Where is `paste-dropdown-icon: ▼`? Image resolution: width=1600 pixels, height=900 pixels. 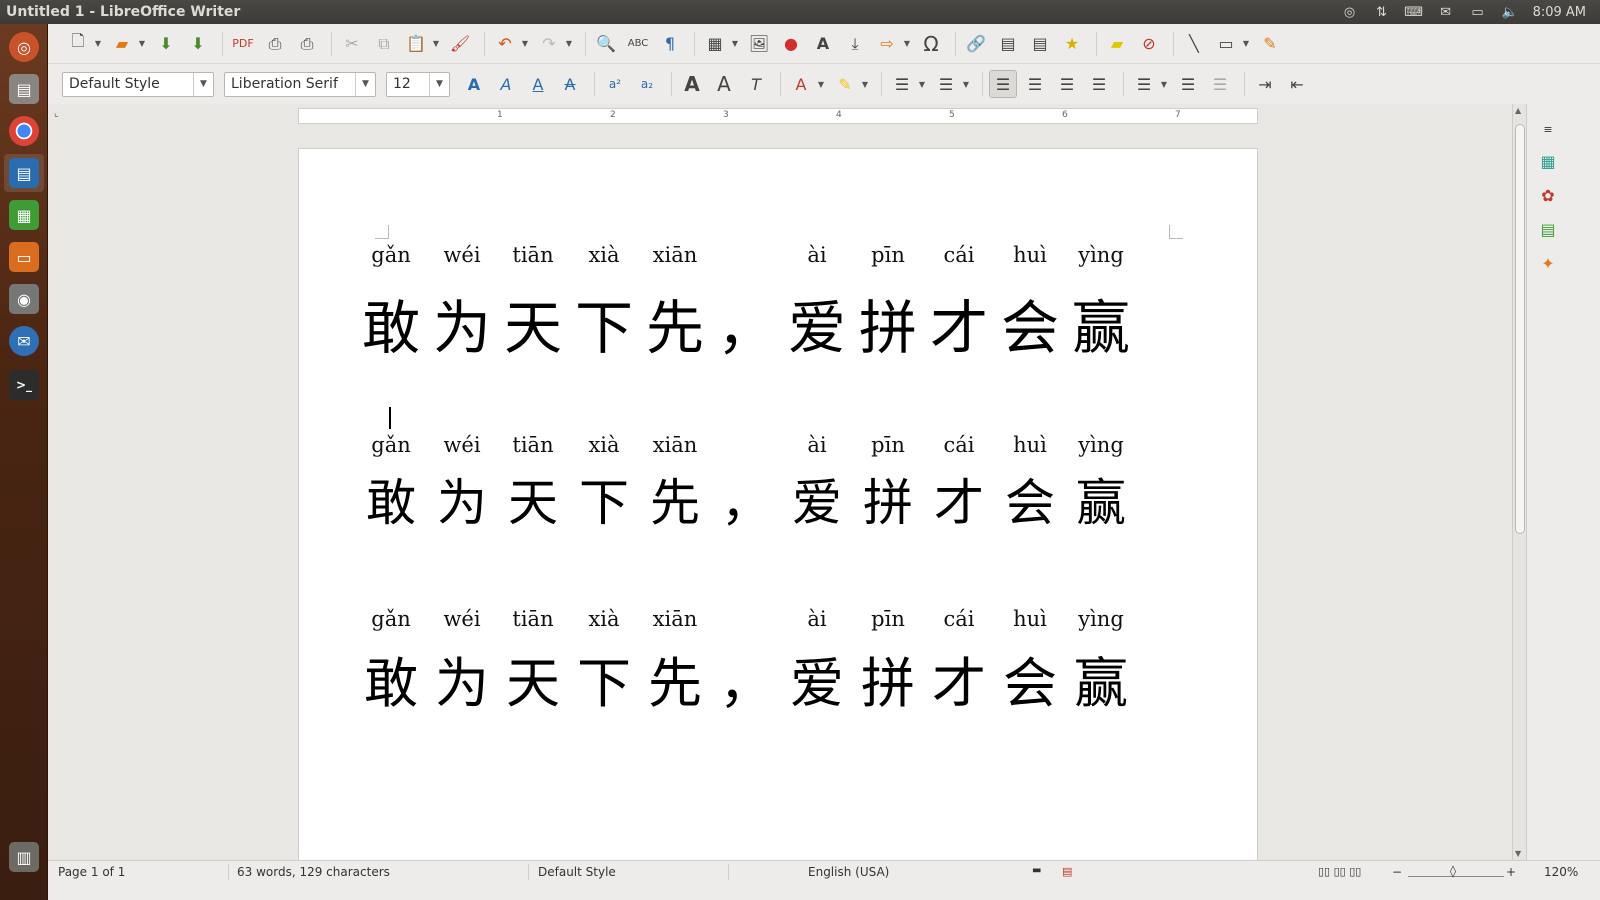 paste-dropdown-icon: ▼ is located at coordinates (436, 44).